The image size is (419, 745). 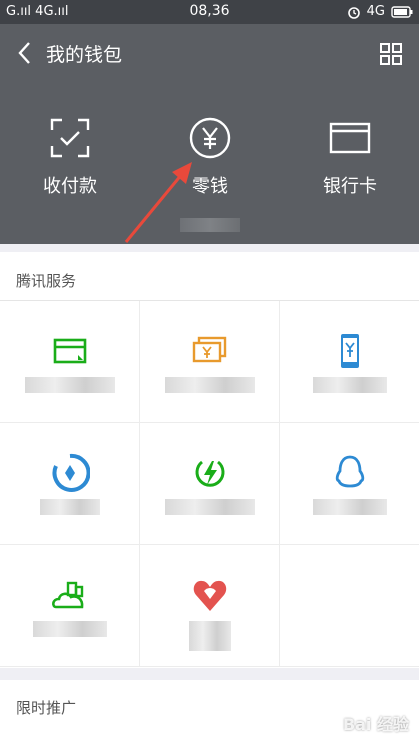 I want to click on empty-tile, so click(x=349, y=606).